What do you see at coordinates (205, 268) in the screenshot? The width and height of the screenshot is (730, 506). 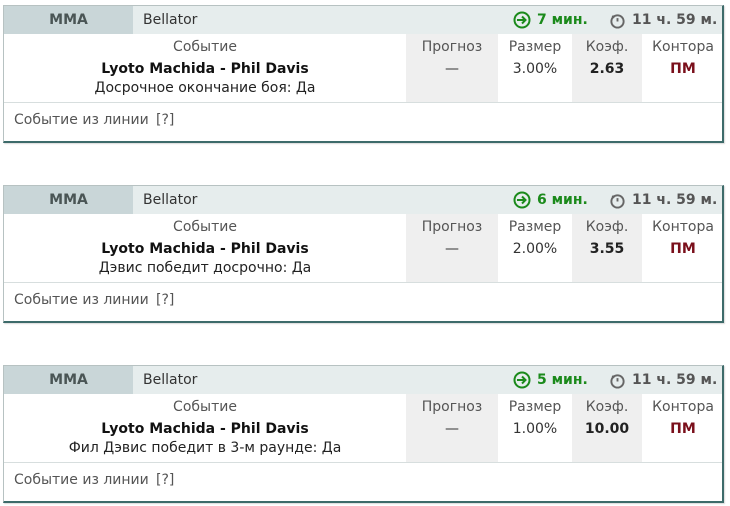 I see `event-outcome: Дэвис победит досрочно: Да` at bounding box center [205, 268].